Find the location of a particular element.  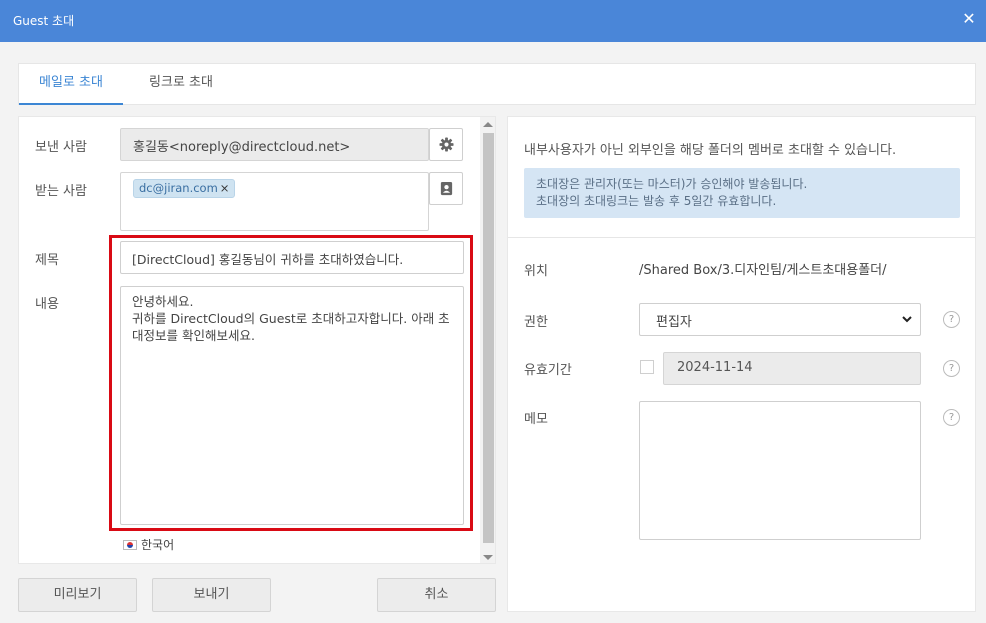

language-selector: 한국어 is located at coordinates (148, 544).